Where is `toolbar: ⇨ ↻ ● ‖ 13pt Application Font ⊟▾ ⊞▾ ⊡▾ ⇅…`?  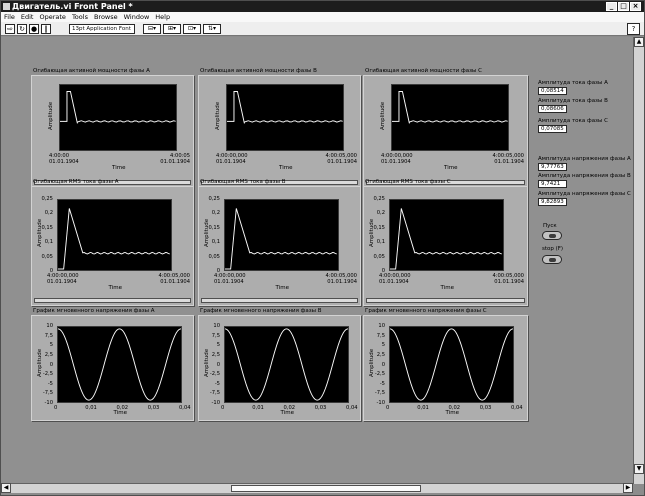
toolbar: ⇨ ↻ ● ‖ 13pt Application Font ⊟▾ ⊞▾ ⊡▾ ⇅… is located at coordinates (322, 29).